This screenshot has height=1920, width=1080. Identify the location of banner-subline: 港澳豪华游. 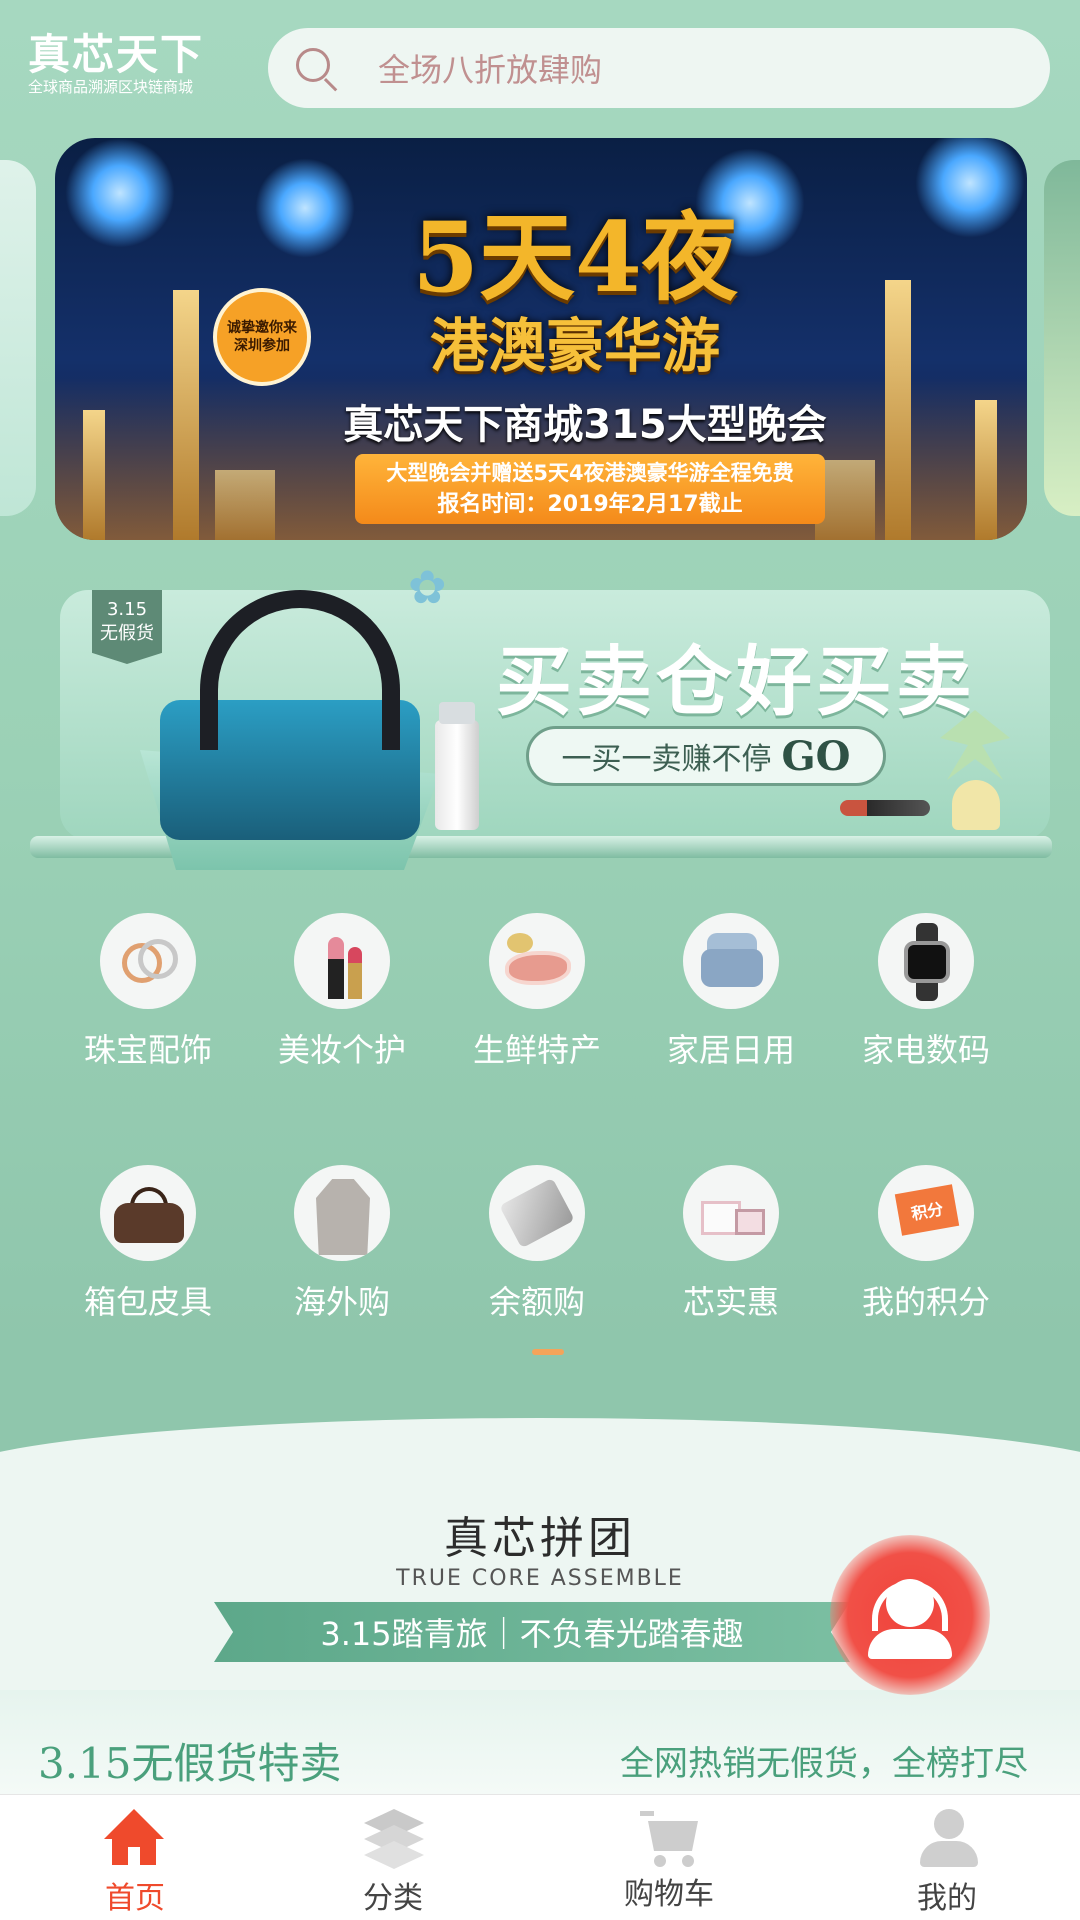
(574, 346).